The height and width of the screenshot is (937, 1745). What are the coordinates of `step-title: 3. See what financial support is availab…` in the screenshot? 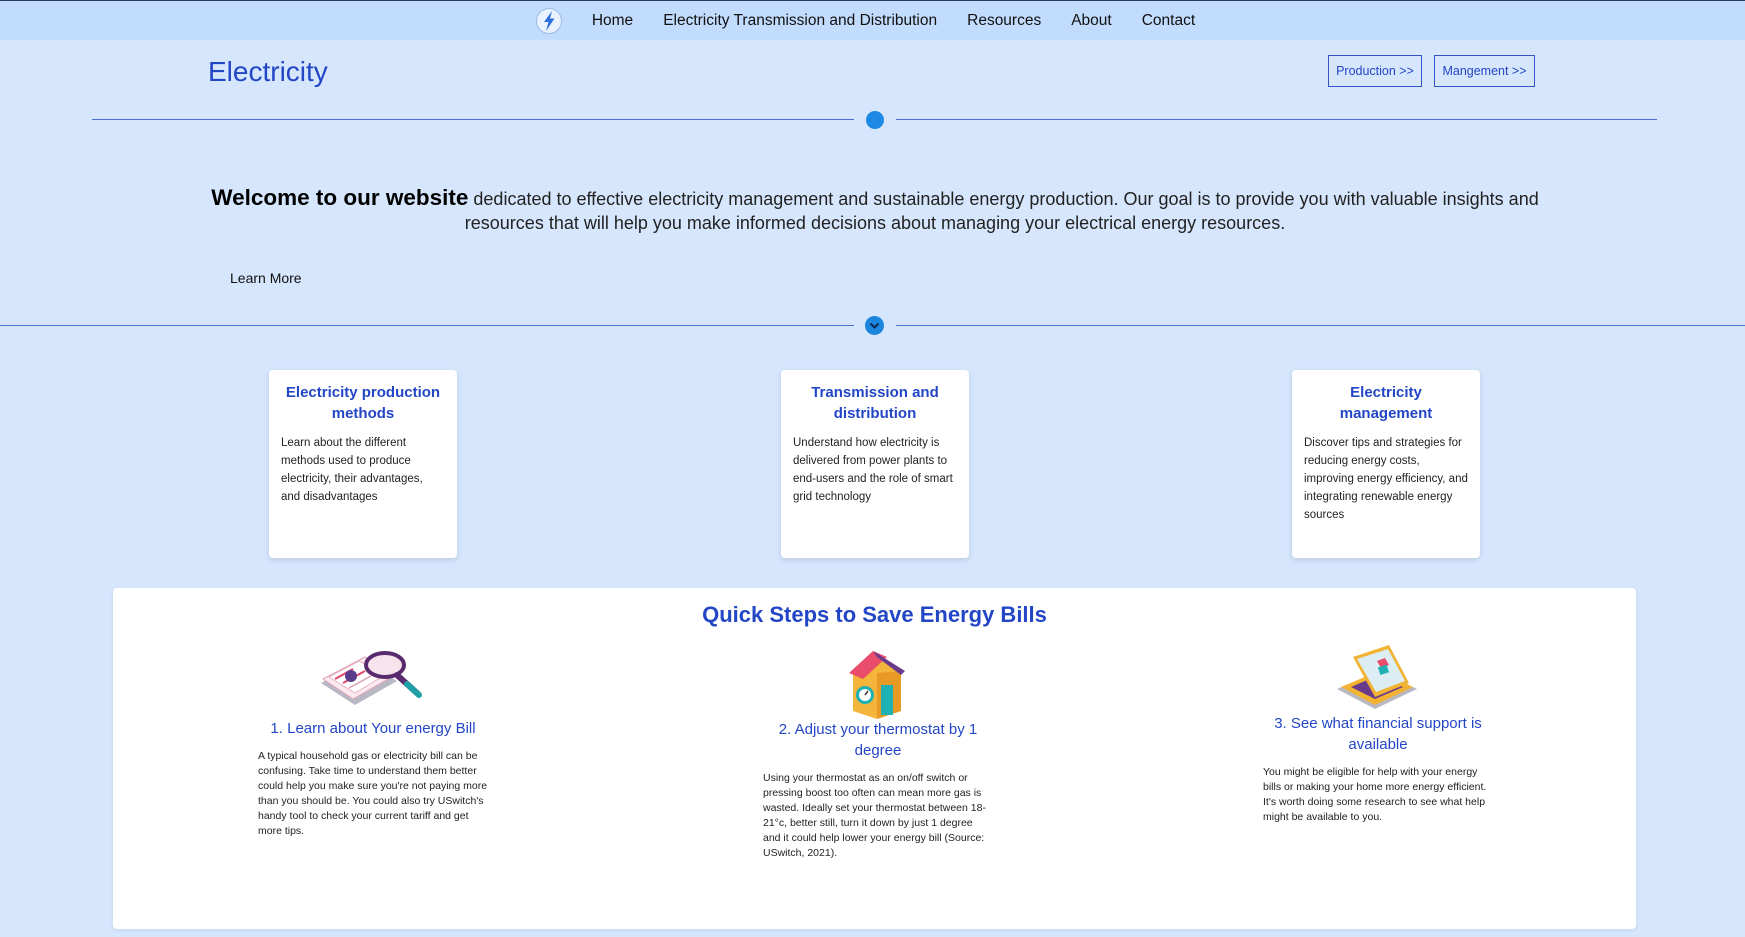 It's located at (1378, 734).